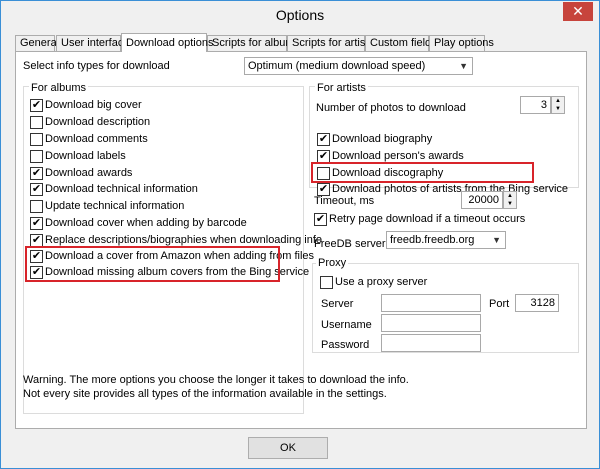  I want to click on chk-update-technical-info: Update technical information, so click(107, 206).